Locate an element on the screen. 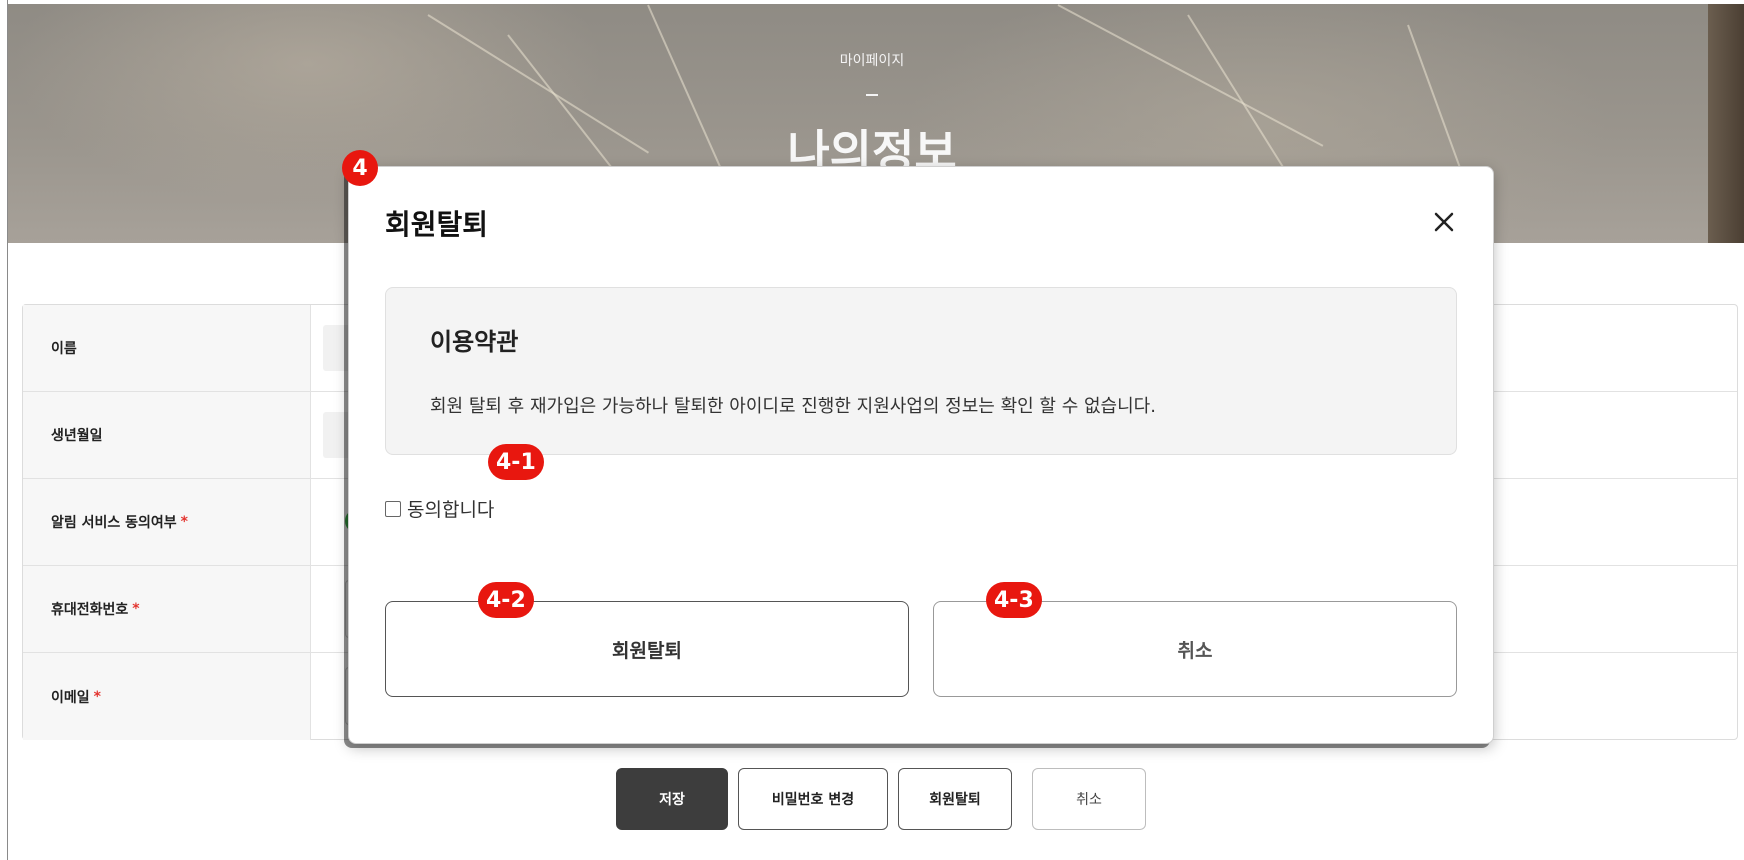 The image size is (1744, 860). change-password-button: 비밀번호 변경 is located at coordinates (813, 799).